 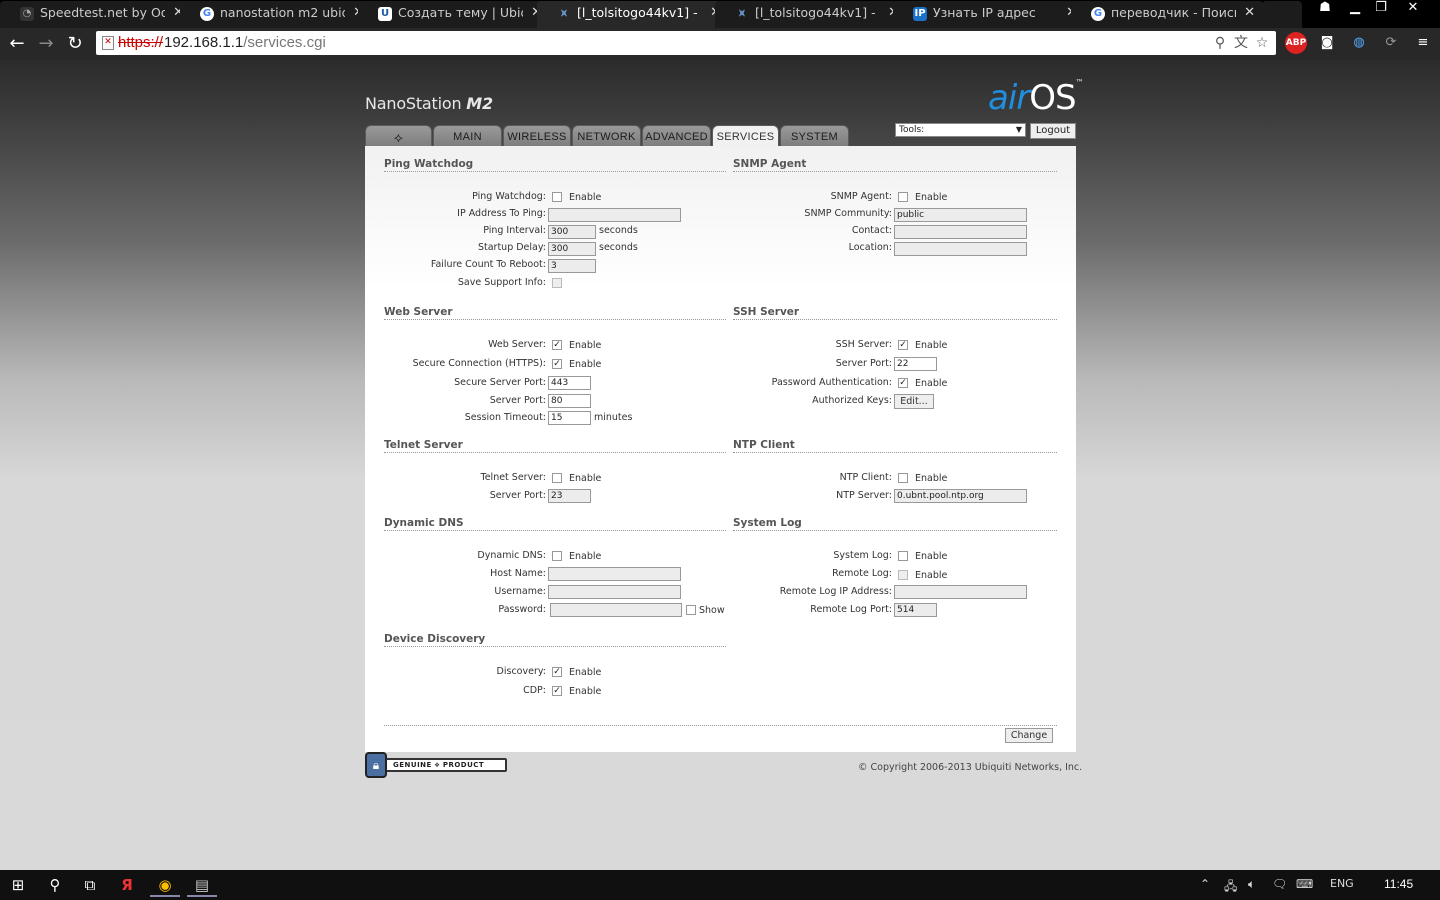 I want to click on ddns-username-input, so click(x=614, y=592).